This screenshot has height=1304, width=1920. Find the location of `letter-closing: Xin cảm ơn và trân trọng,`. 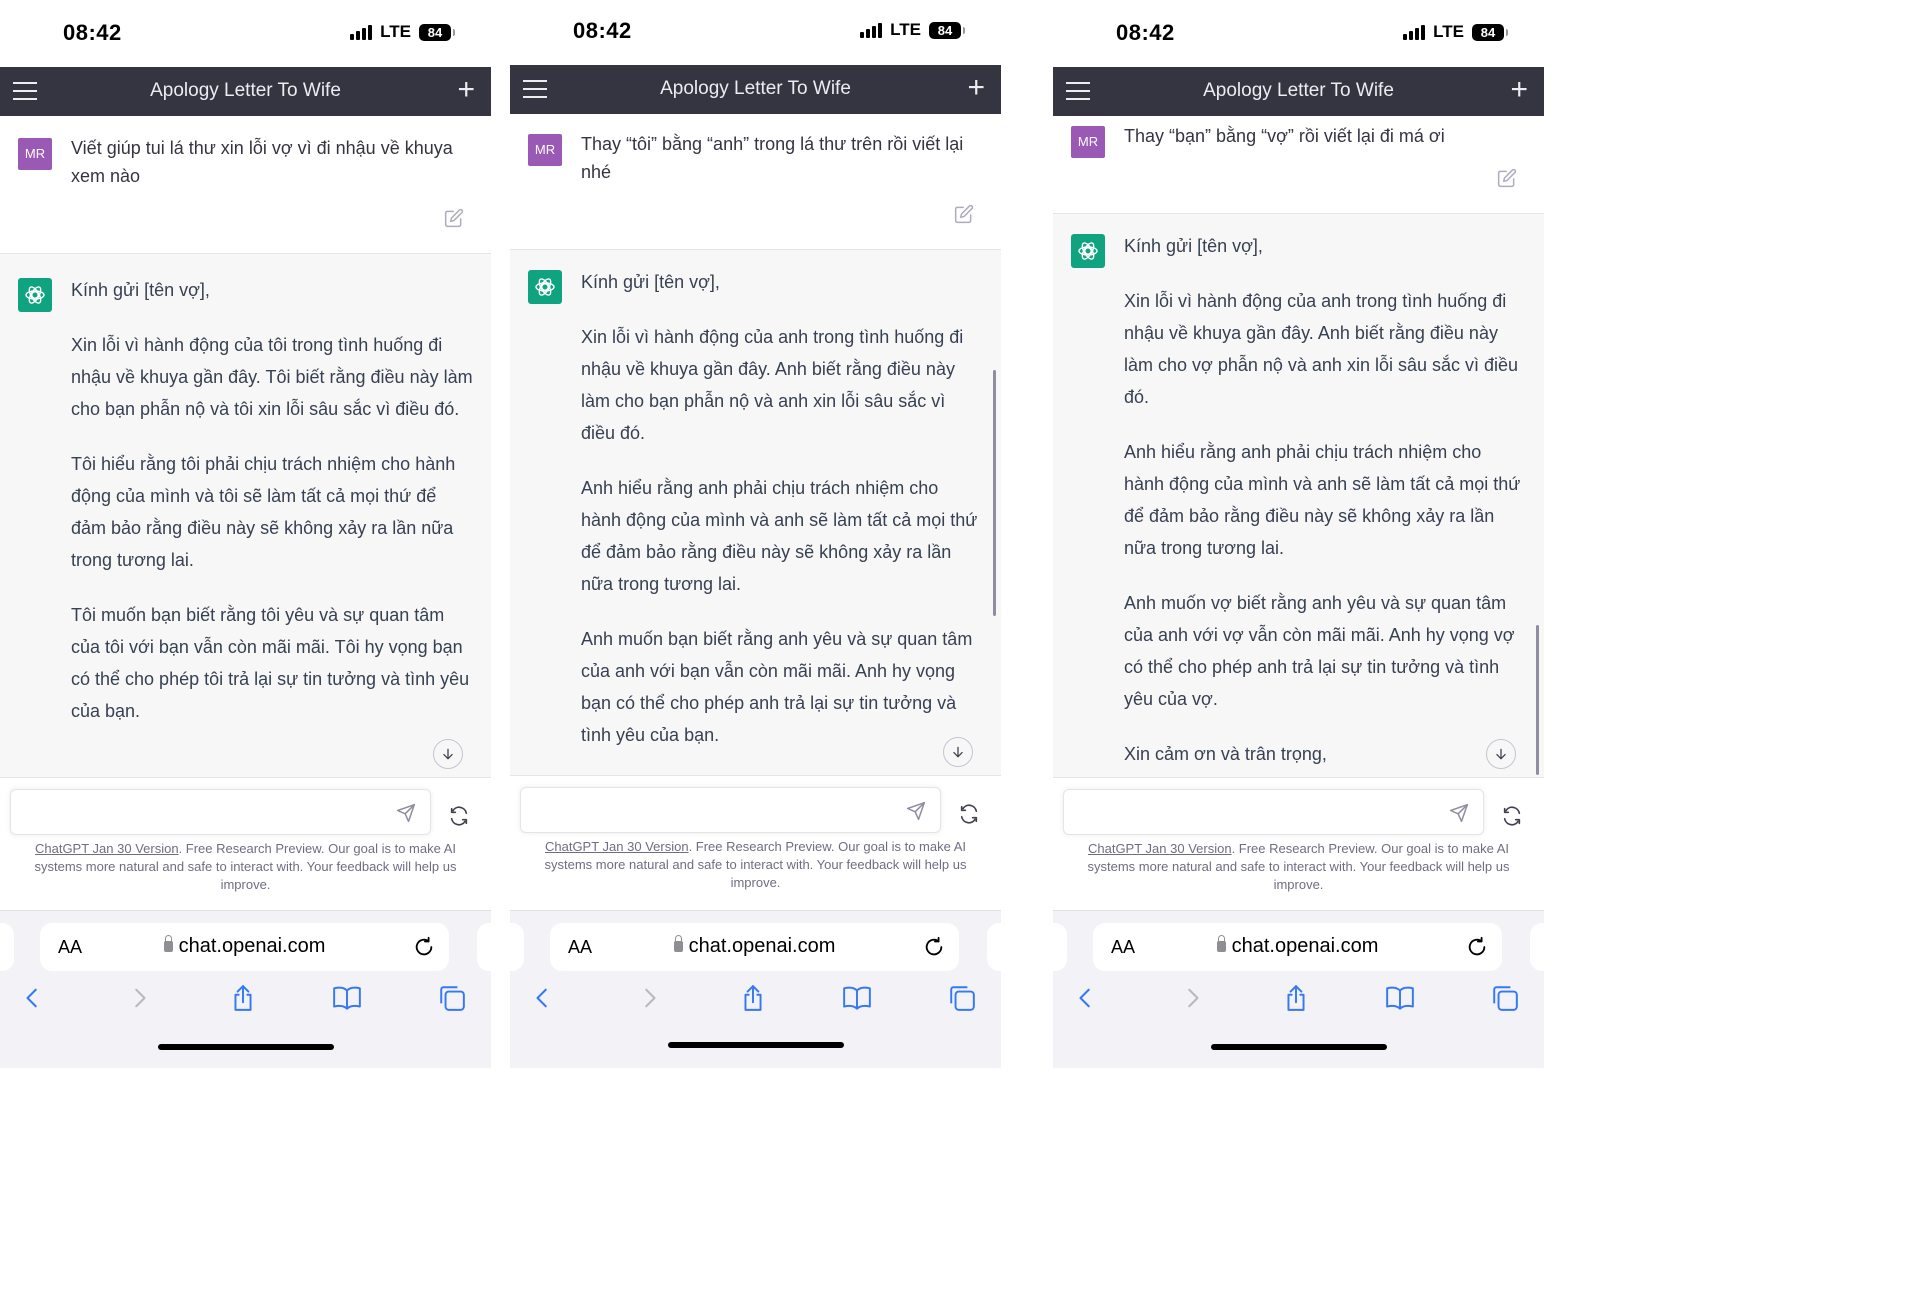

letter-closing: Xin cảm ơn và trân trọng, is located at coordinates (1225, 754).